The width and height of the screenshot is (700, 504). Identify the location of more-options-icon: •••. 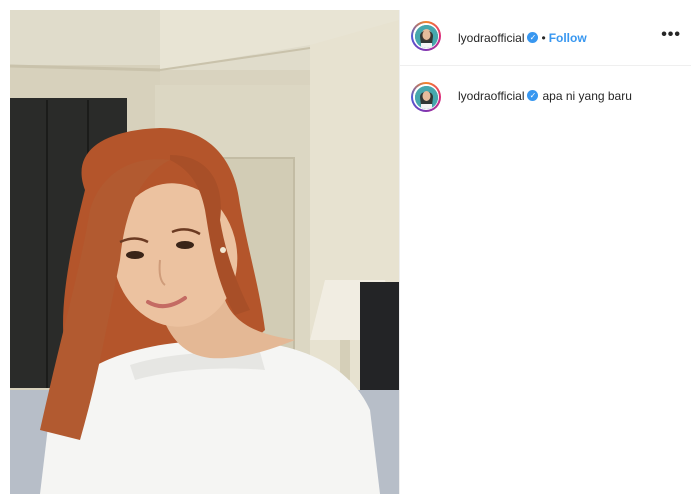
(671, 35).